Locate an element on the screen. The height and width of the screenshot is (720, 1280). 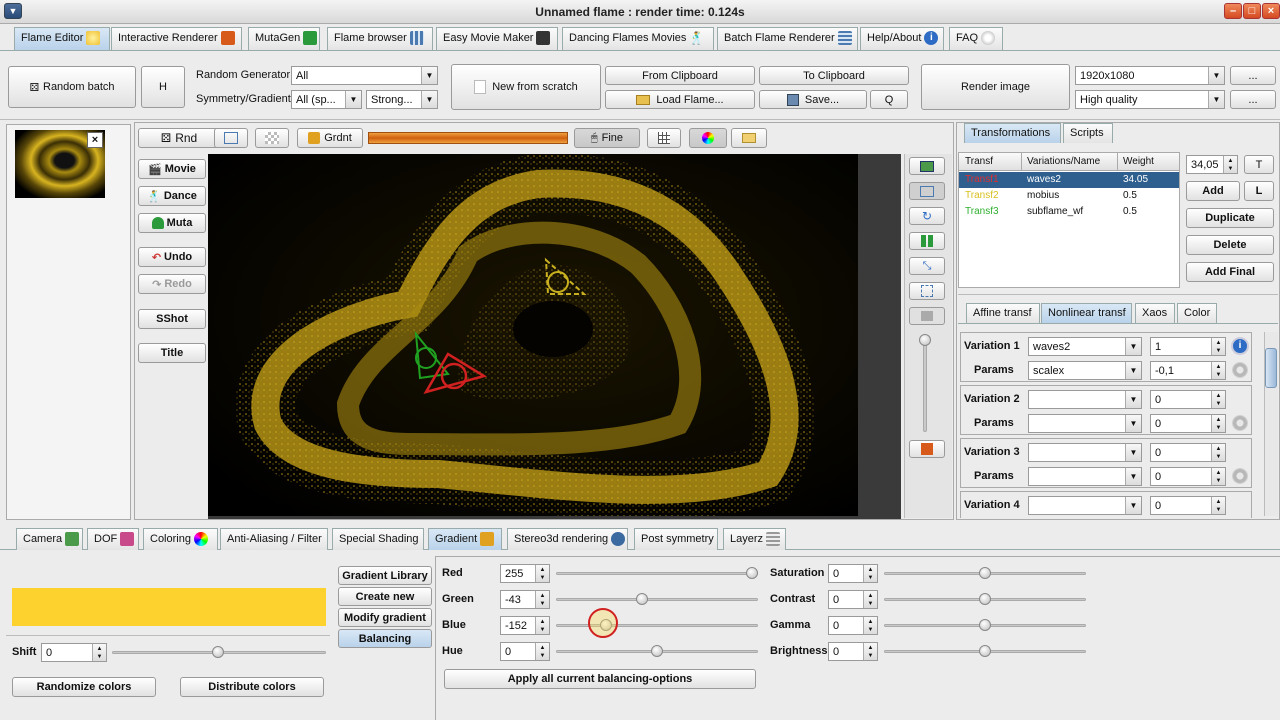
tool-rotate-button: ↻ is located at coordinates (927, 216).